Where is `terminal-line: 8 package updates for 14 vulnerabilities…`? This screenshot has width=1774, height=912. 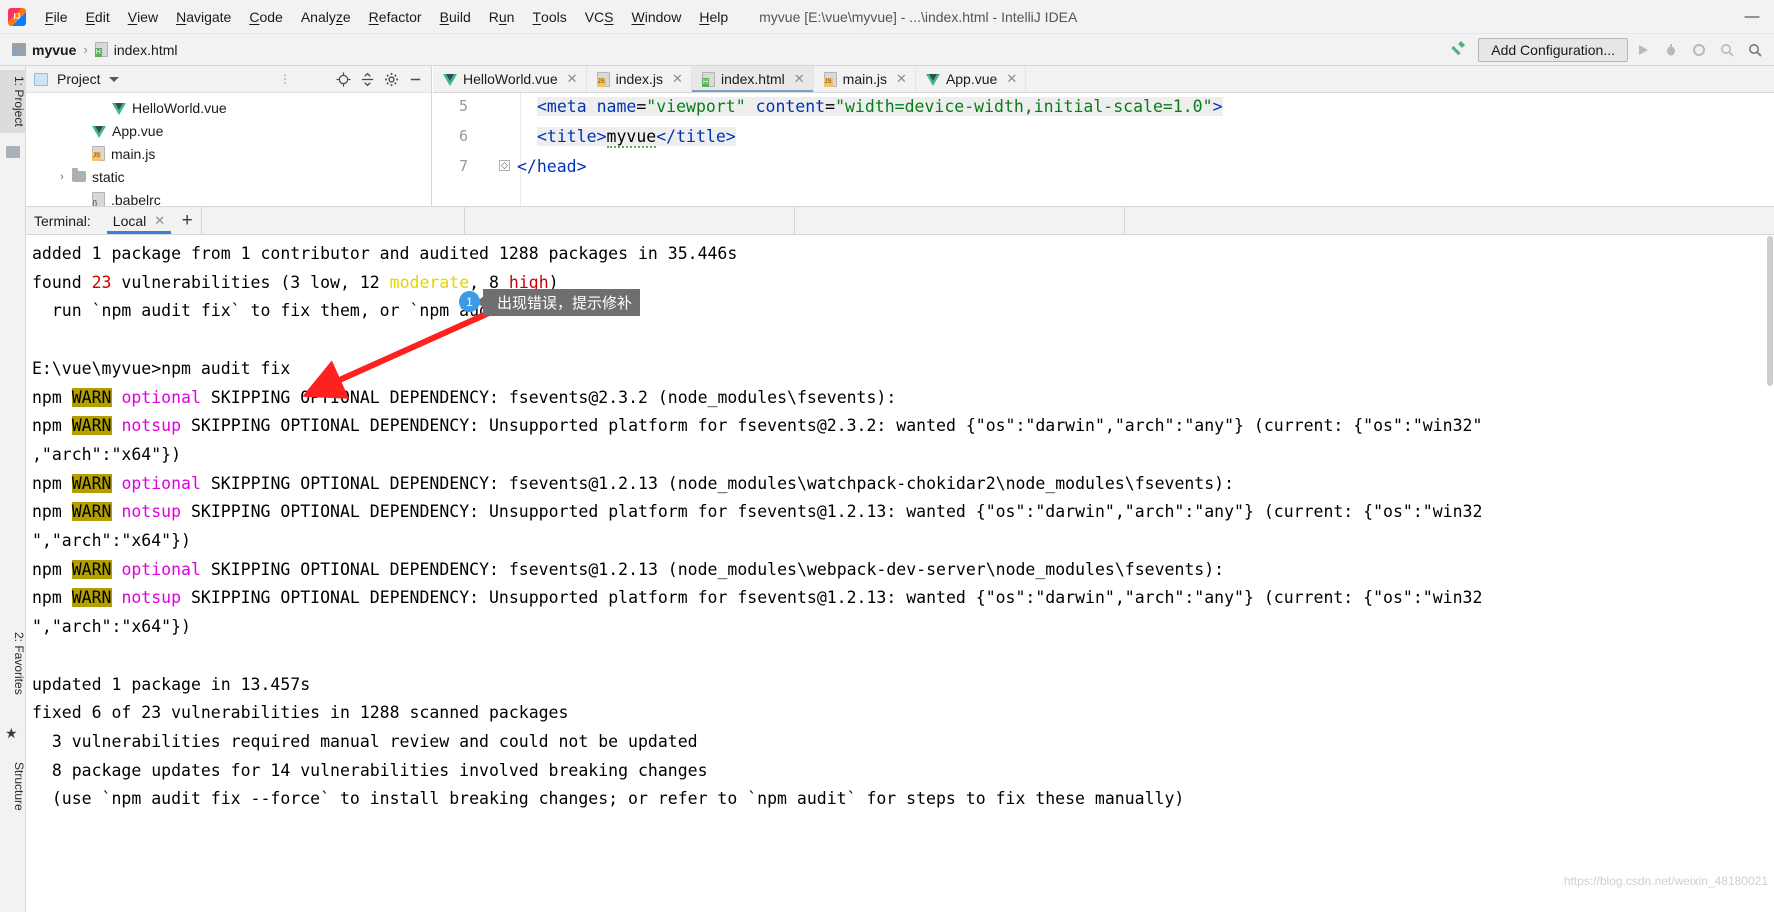 terminal-line: 8 package updates for 14 vulnerabilities… is located at coordinates (903, 771).